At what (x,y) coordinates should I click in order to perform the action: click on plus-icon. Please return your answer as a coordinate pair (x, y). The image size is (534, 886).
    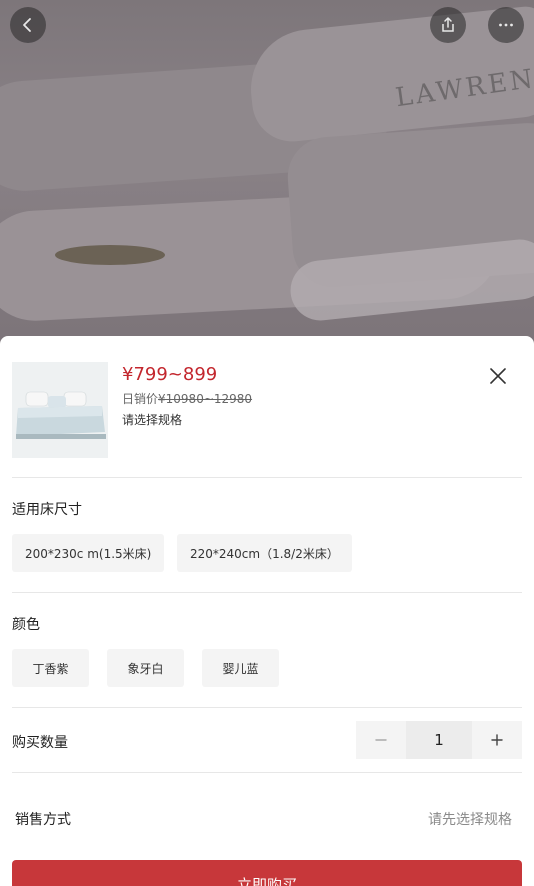
    Looking at the image, I should click on (497, 740).